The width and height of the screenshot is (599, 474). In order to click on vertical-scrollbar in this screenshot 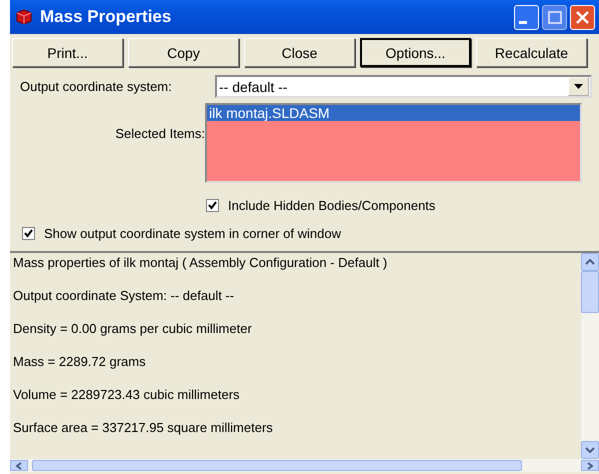, I will do `click(590, 356)`.